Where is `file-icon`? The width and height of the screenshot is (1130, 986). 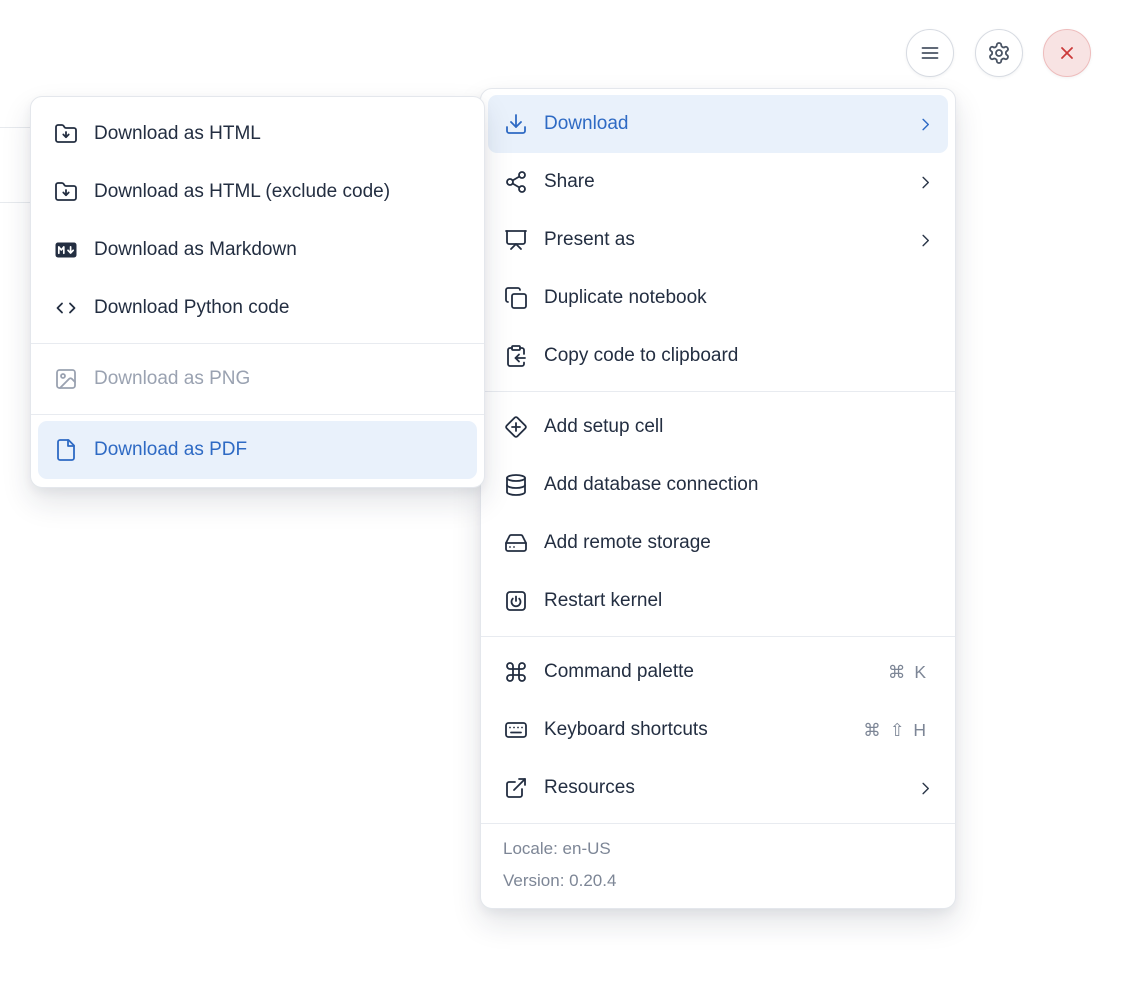
file-icon is located at coordinates (66, 450).